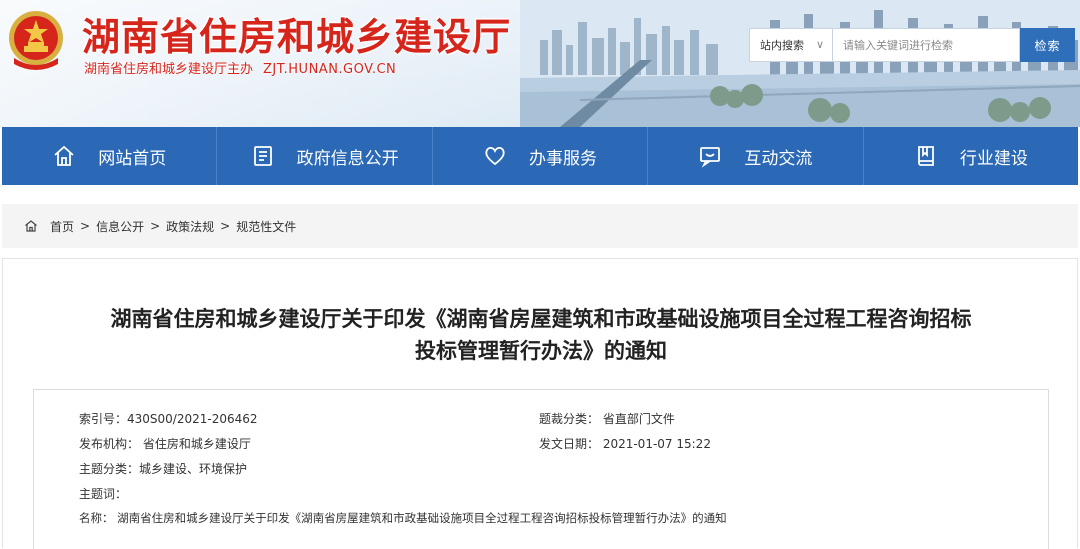 Image resolution: width=1080 pixels, height=549 pixels. I want to click on meta-topic: 主题分类：城乡建设、环境保护, so click(163, 469).